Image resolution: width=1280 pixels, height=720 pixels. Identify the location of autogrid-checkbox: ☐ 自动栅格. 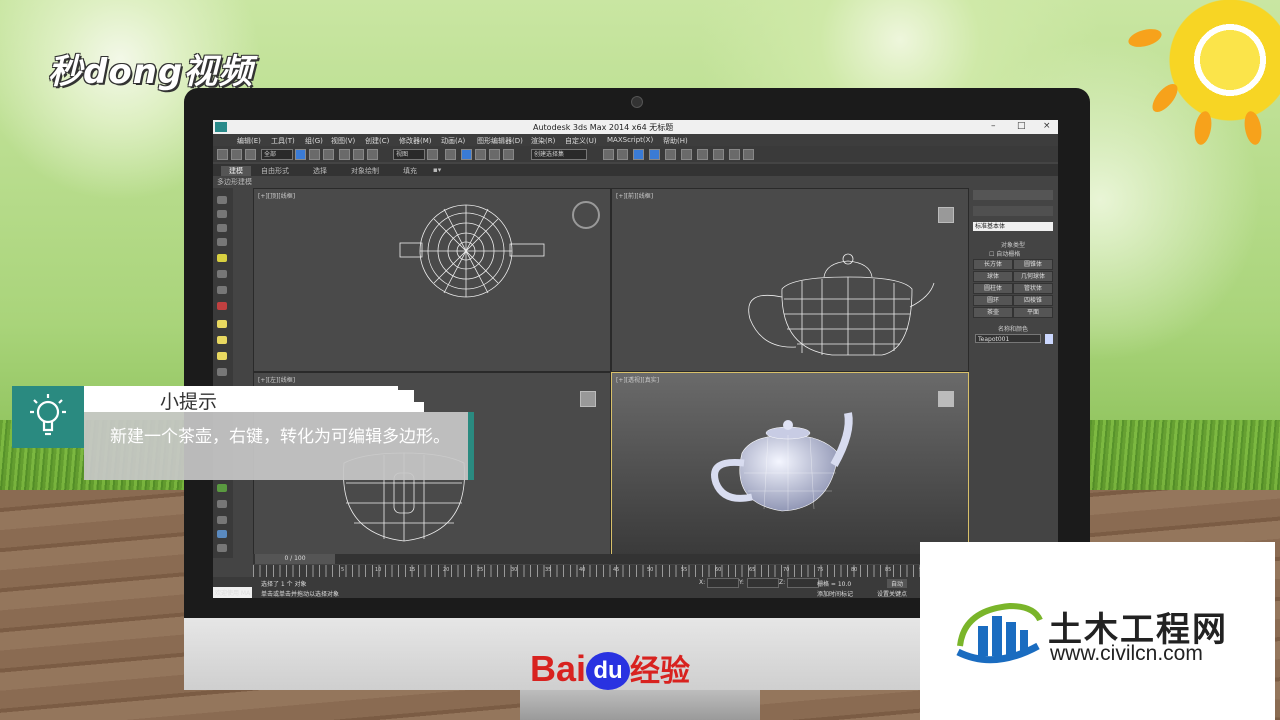
(1004, 253).